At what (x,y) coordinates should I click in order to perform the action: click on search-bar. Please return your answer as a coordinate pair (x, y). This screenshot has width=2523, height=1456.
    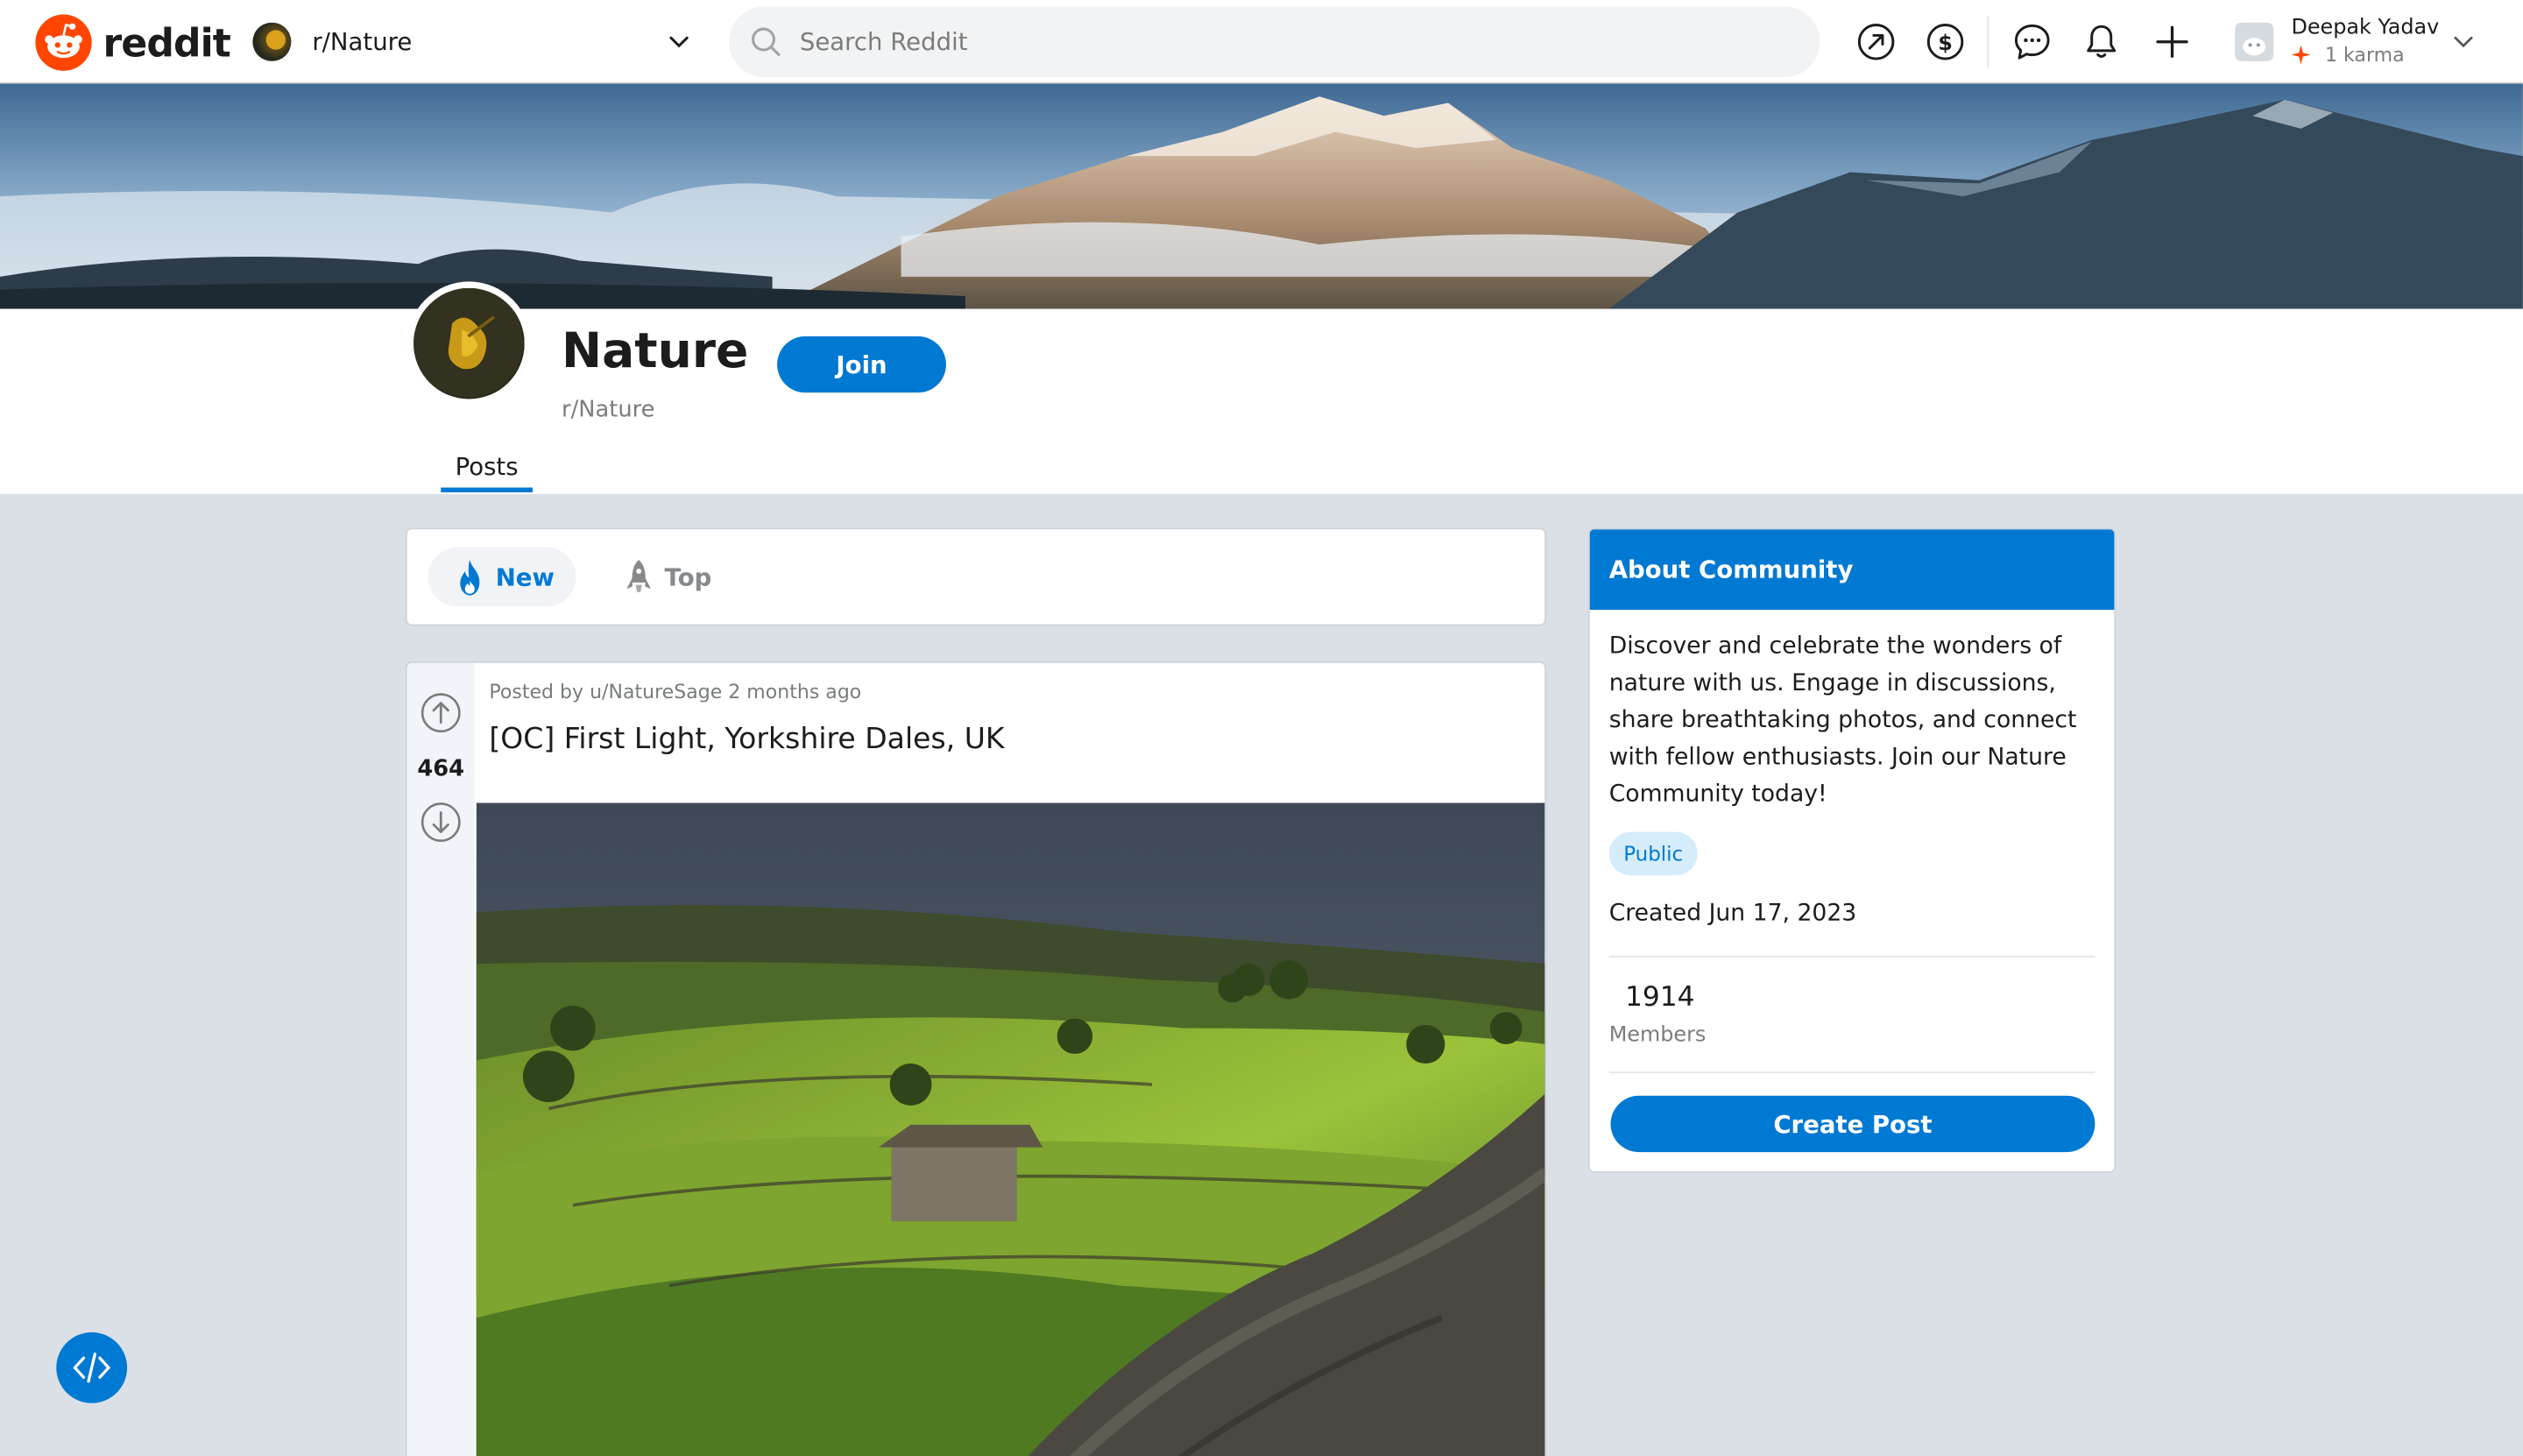
    Looking at the image, I should click on (1274, 42).